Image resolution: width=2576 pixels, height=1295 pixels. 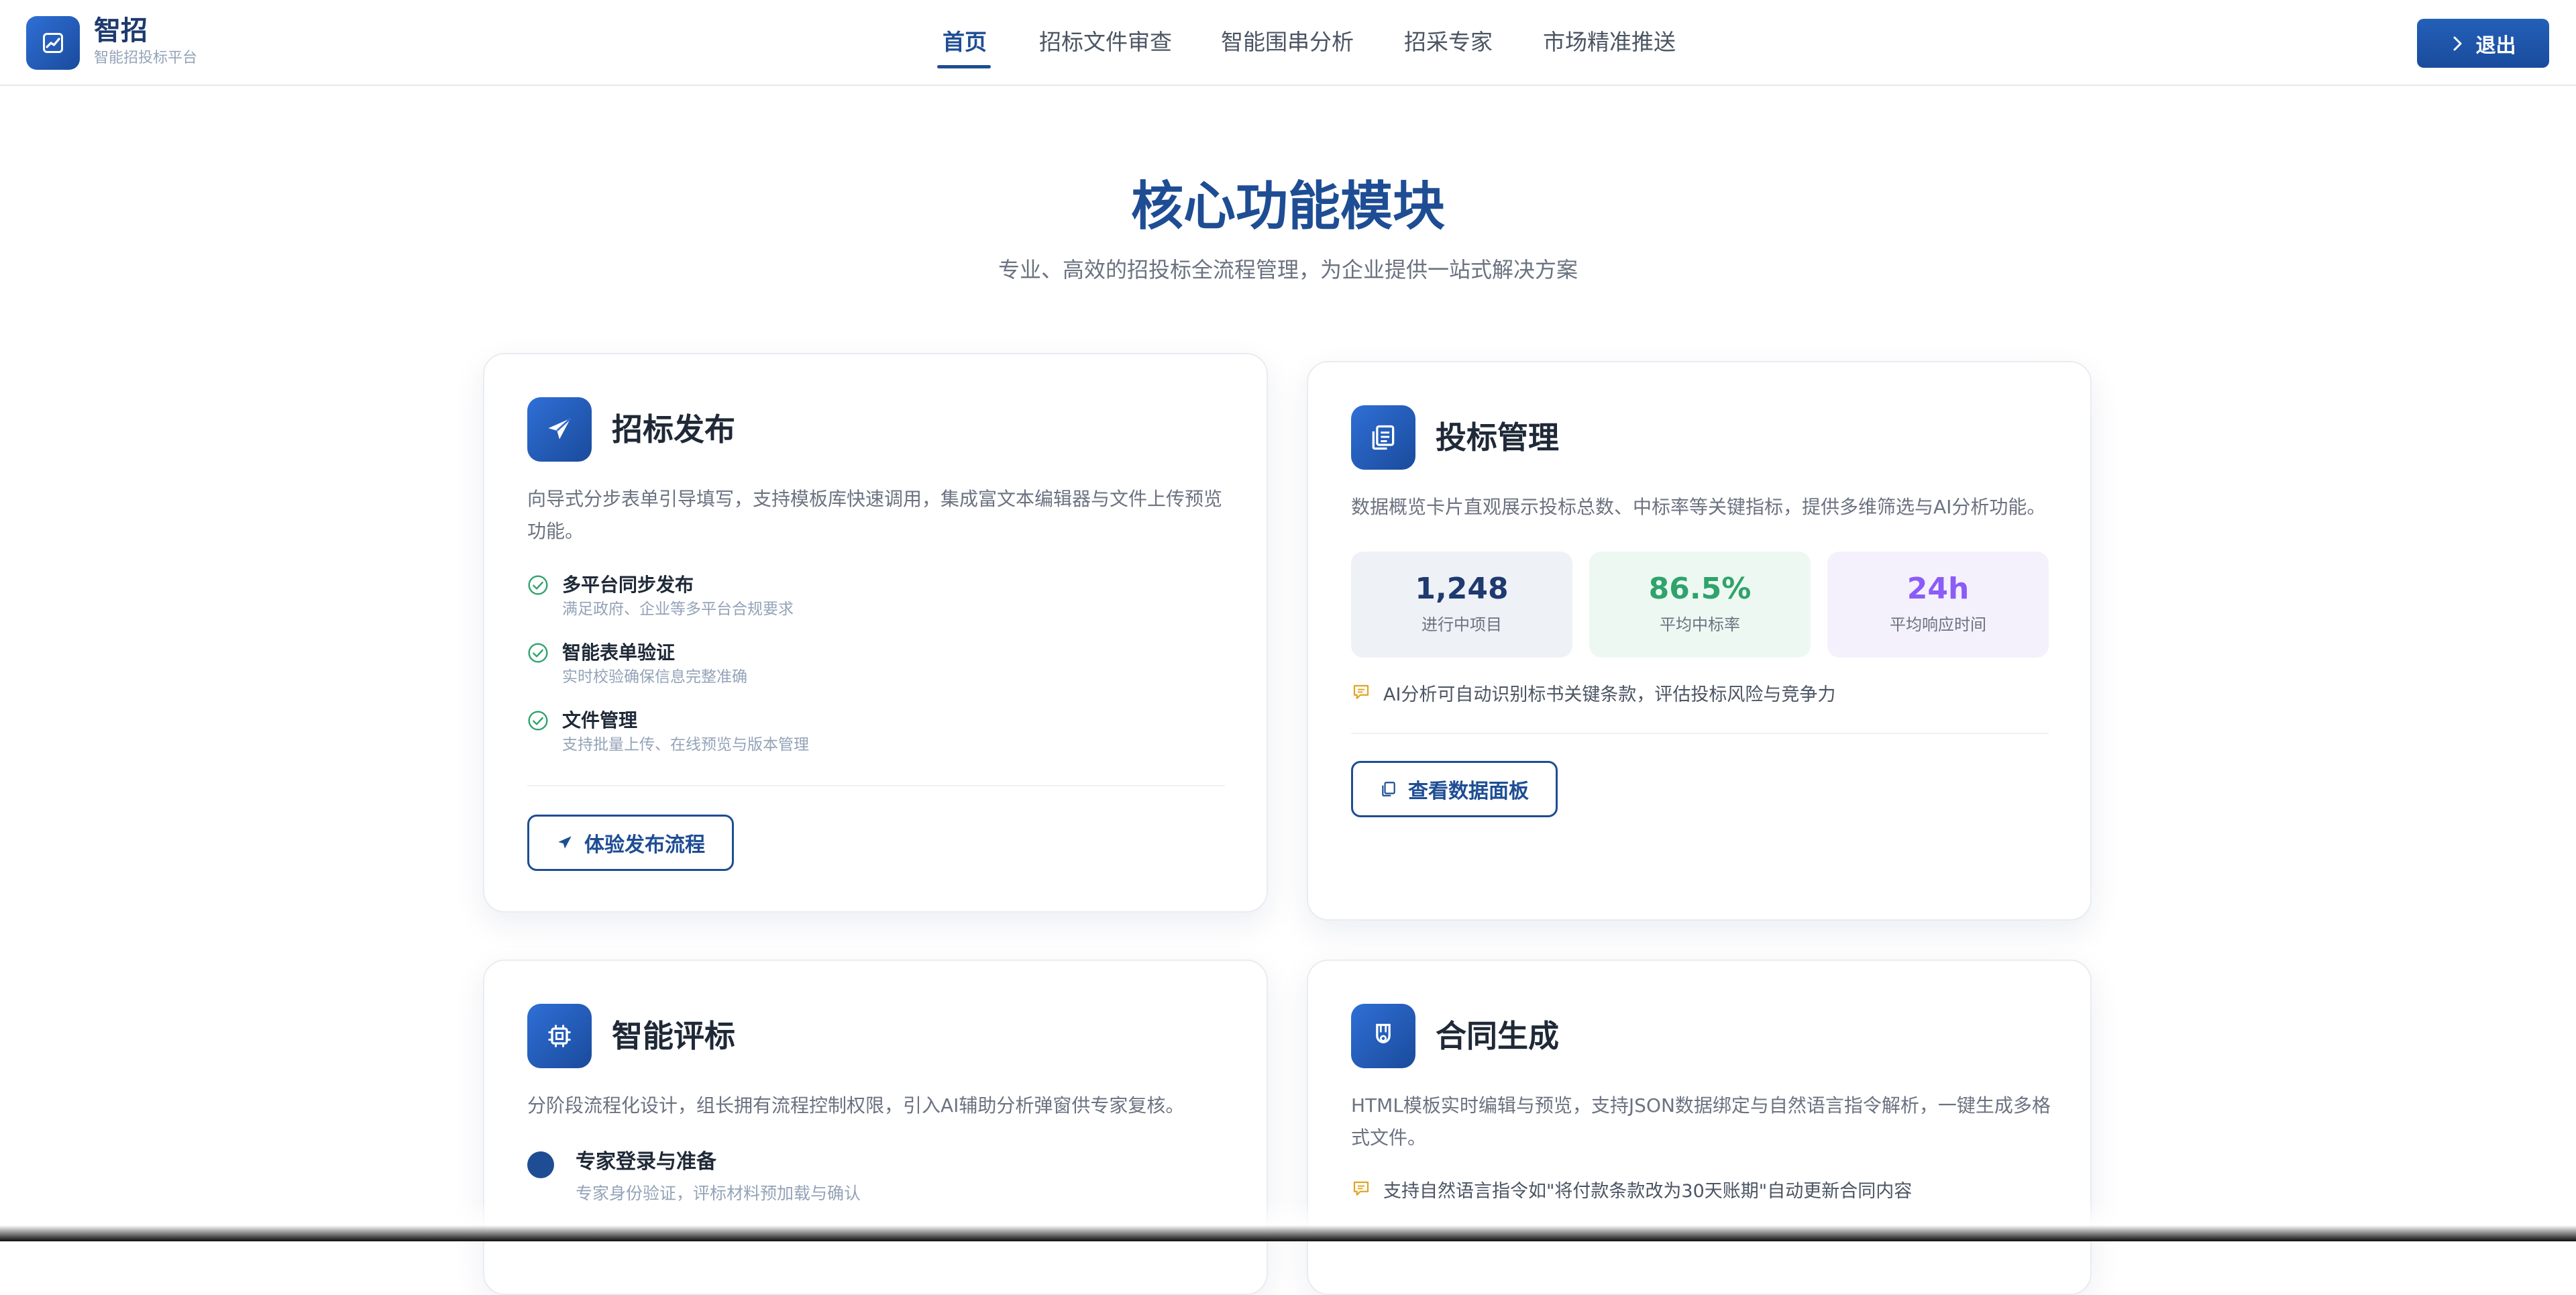 What do you see at coordinates (628, 585) in the screenshot?
I see `feature-title: 多平台同步发布` at bounding box center [628, 585].